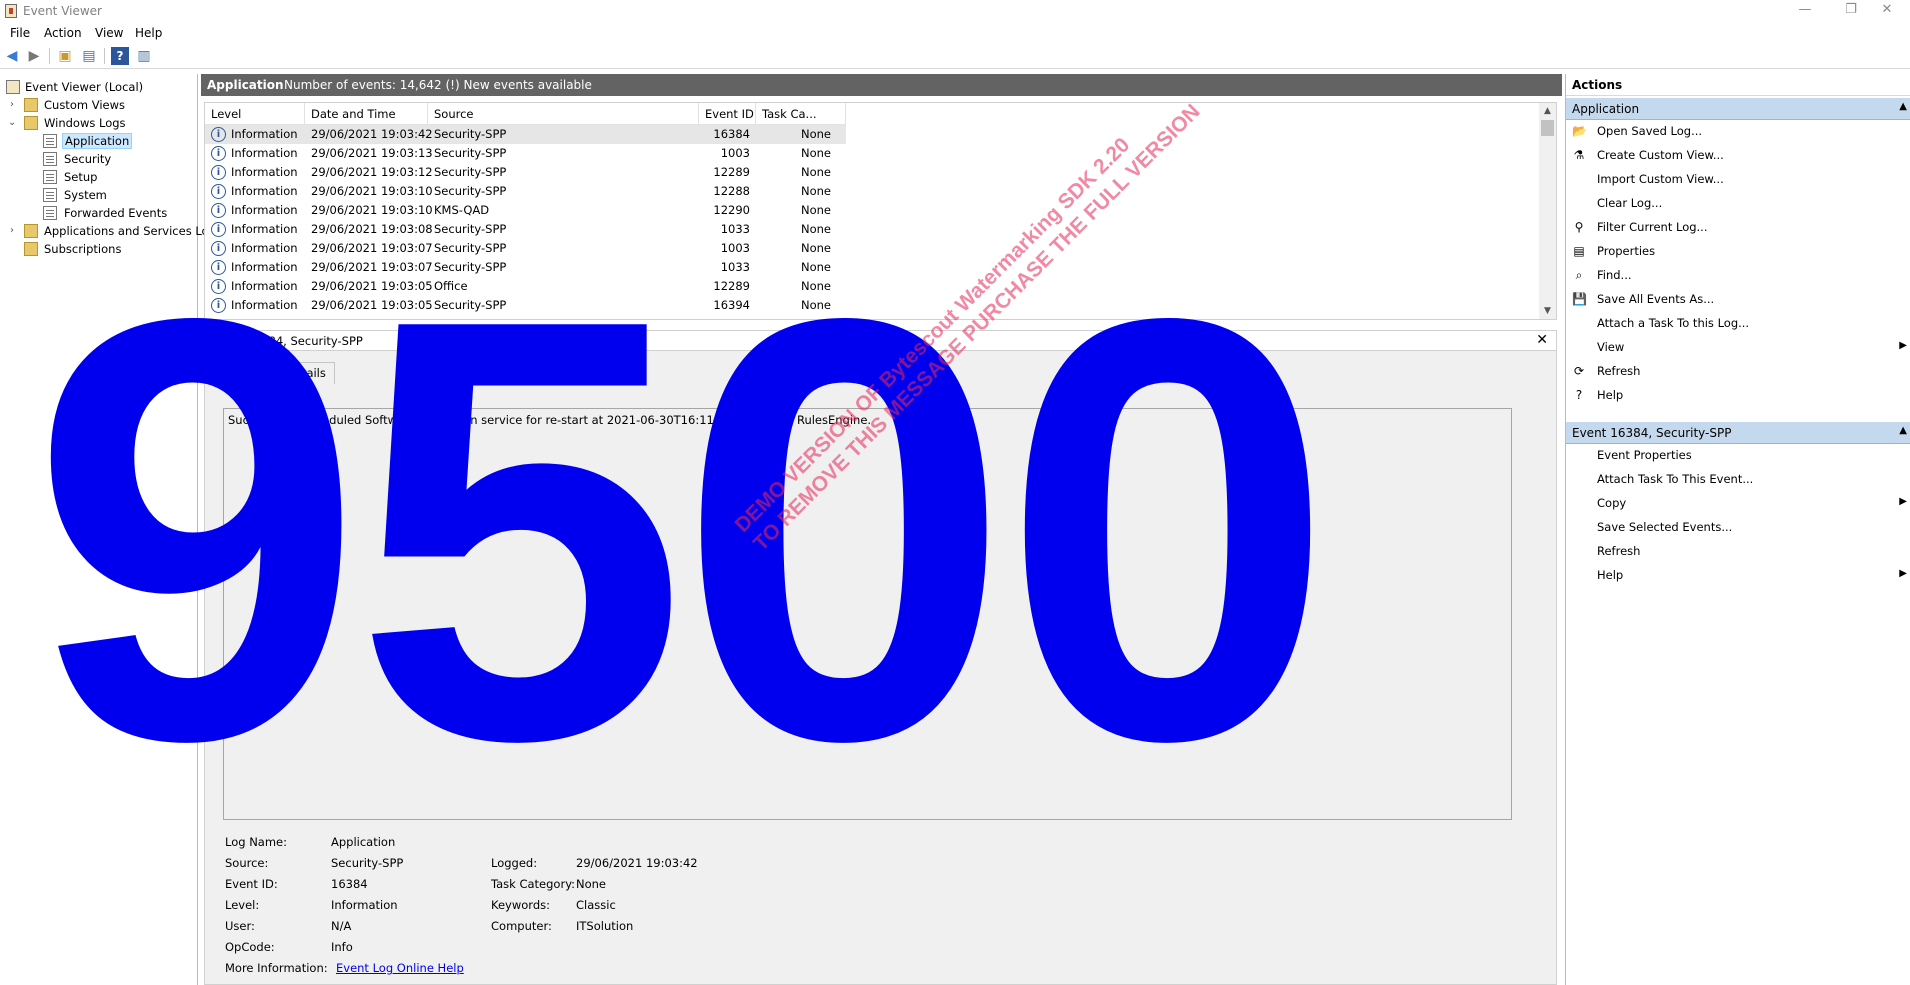 The width and height of the screenshot is (1910, 985). What do you see at coordinates (605, 926) in the screenshot?
I see `field-value-computer: ITSolution` at bounding box center [605, 926].